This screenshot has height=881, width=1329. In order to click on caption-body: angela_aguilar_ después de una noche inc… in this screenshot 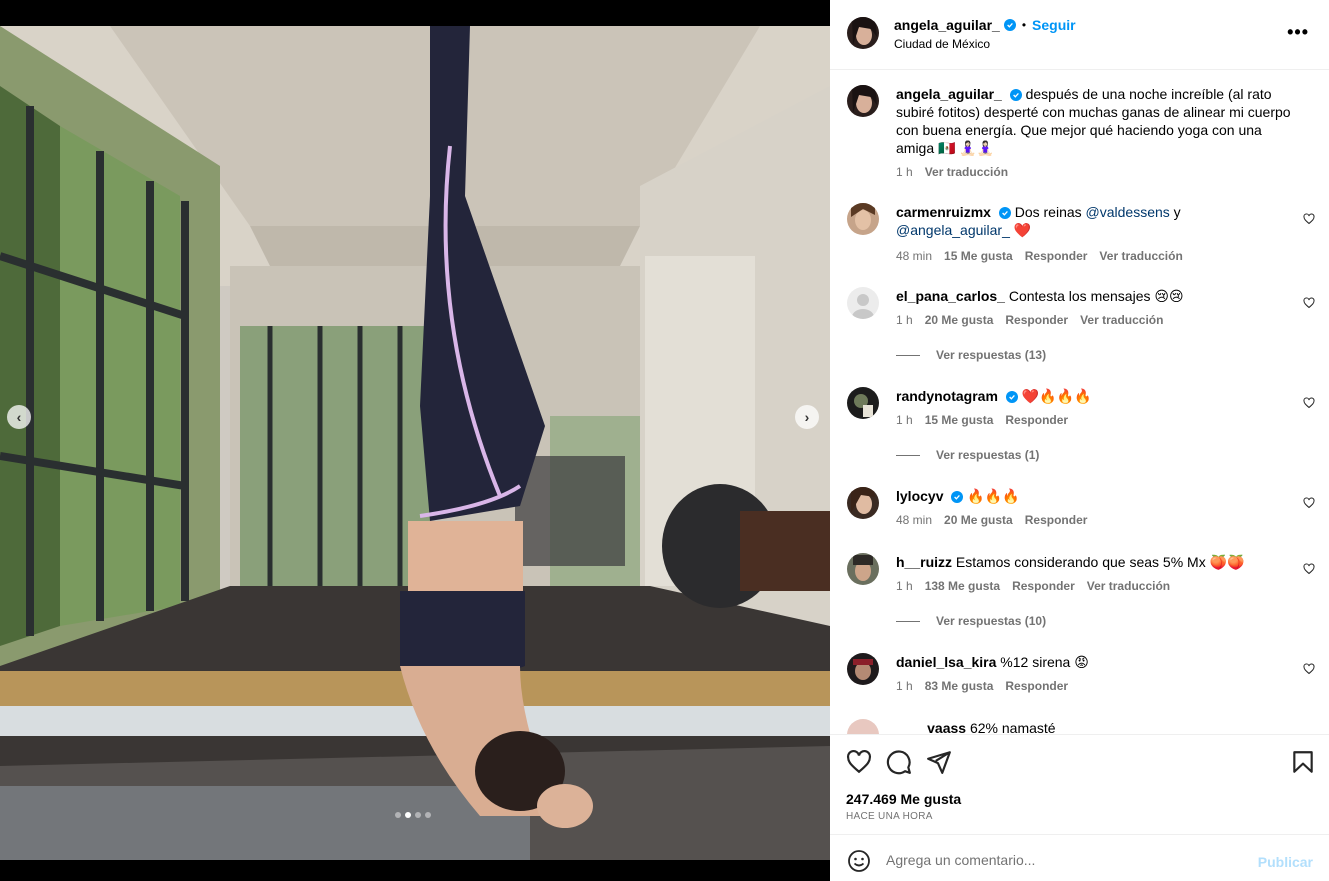, I will do `click(1096, 121)`.